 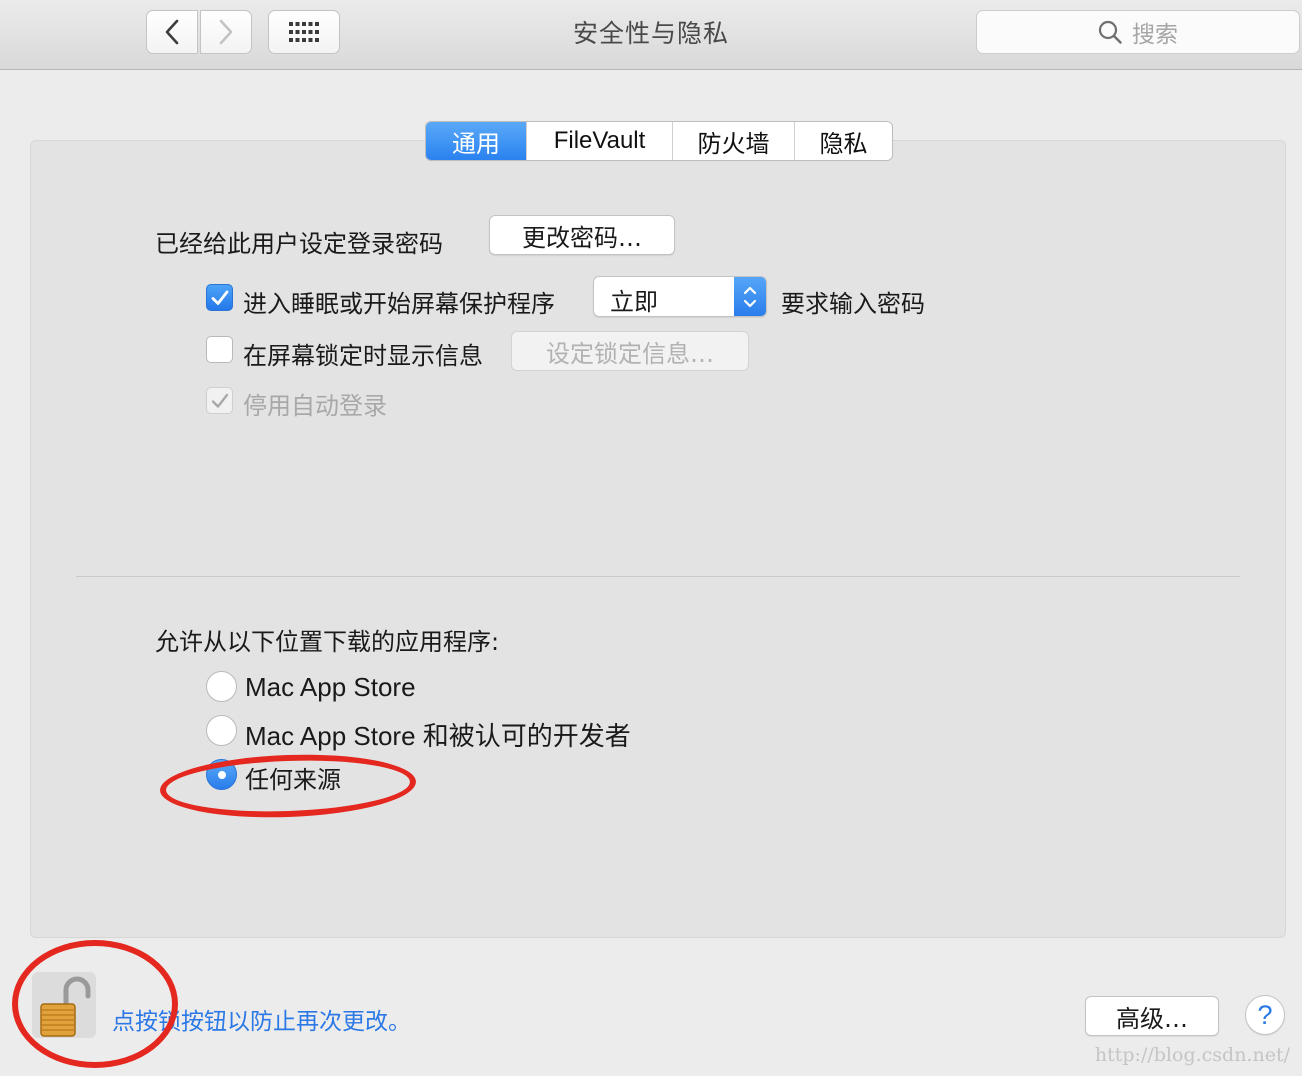 I want to click on downloads-heading: 允许从以下位置下载的应用程序:, so click(x=327, y=642).